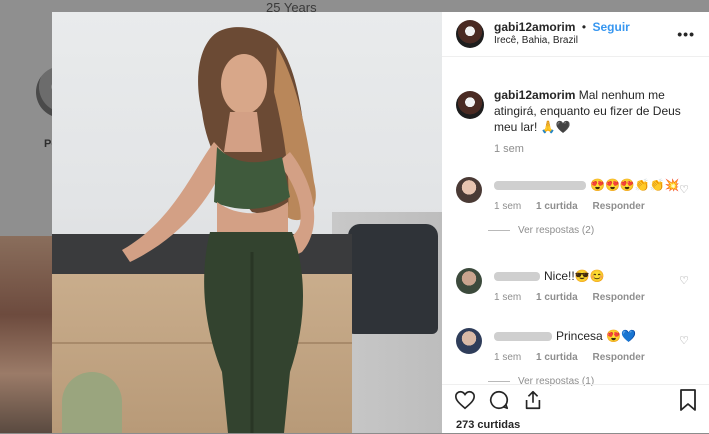 This screenshot has height=434, width=709. What do you see at coordinates (488, 425) in the screenshot?
I see `likes-count: 273 curtidas` at bounding box center [488, 425].